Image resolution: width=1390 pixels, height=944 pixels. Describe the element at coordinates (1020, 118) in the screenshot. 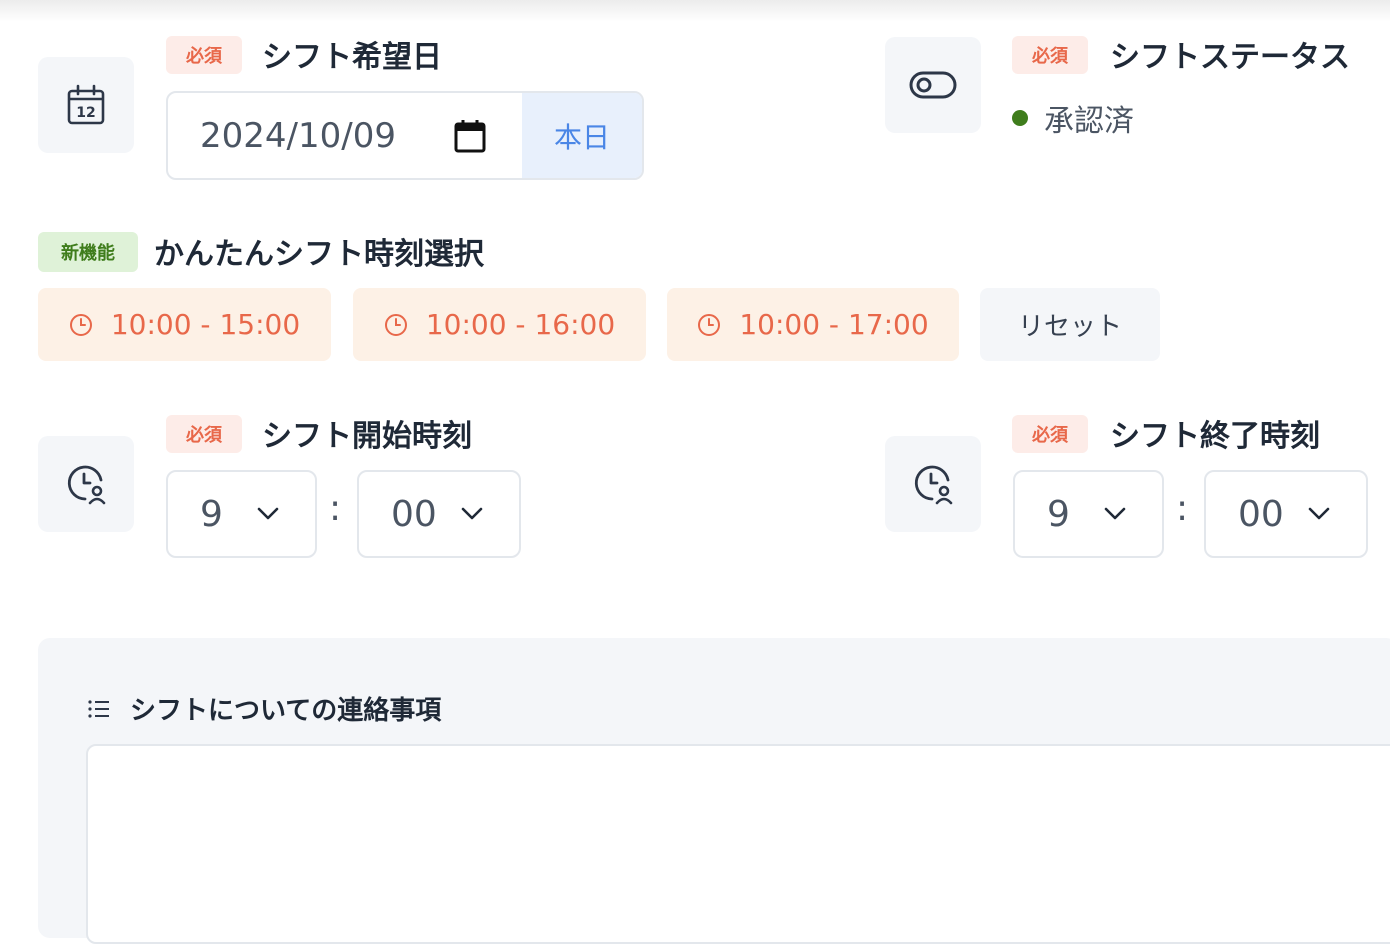

I see `status-dot` at that location.